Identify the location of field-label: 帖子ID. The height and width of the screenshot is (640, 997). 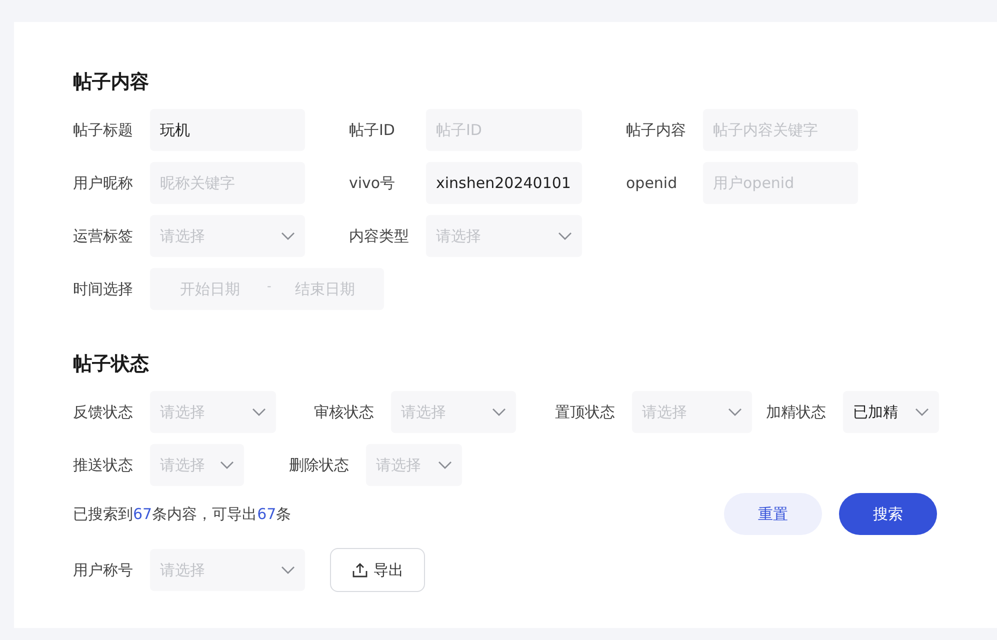
(372, 130).